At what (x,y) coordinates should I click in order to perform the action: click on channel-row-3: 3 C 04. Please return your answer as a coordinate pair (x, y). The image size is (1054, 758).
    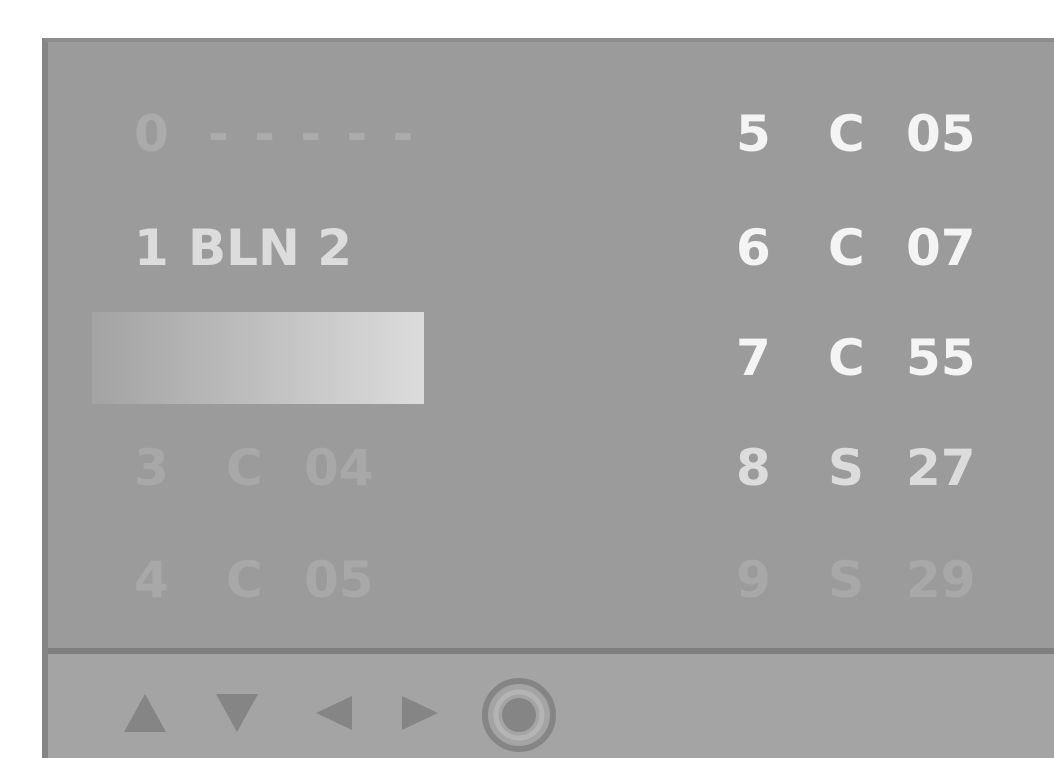
    Looking at the image, I should click on (254, 468).